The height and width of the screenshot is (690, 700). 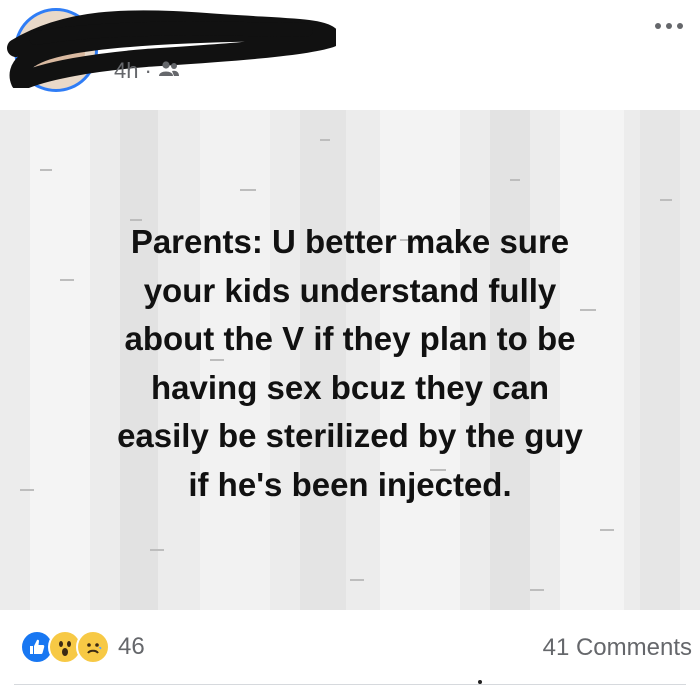 I want to click on reaction-count: 46, so click(x=131, y=646).